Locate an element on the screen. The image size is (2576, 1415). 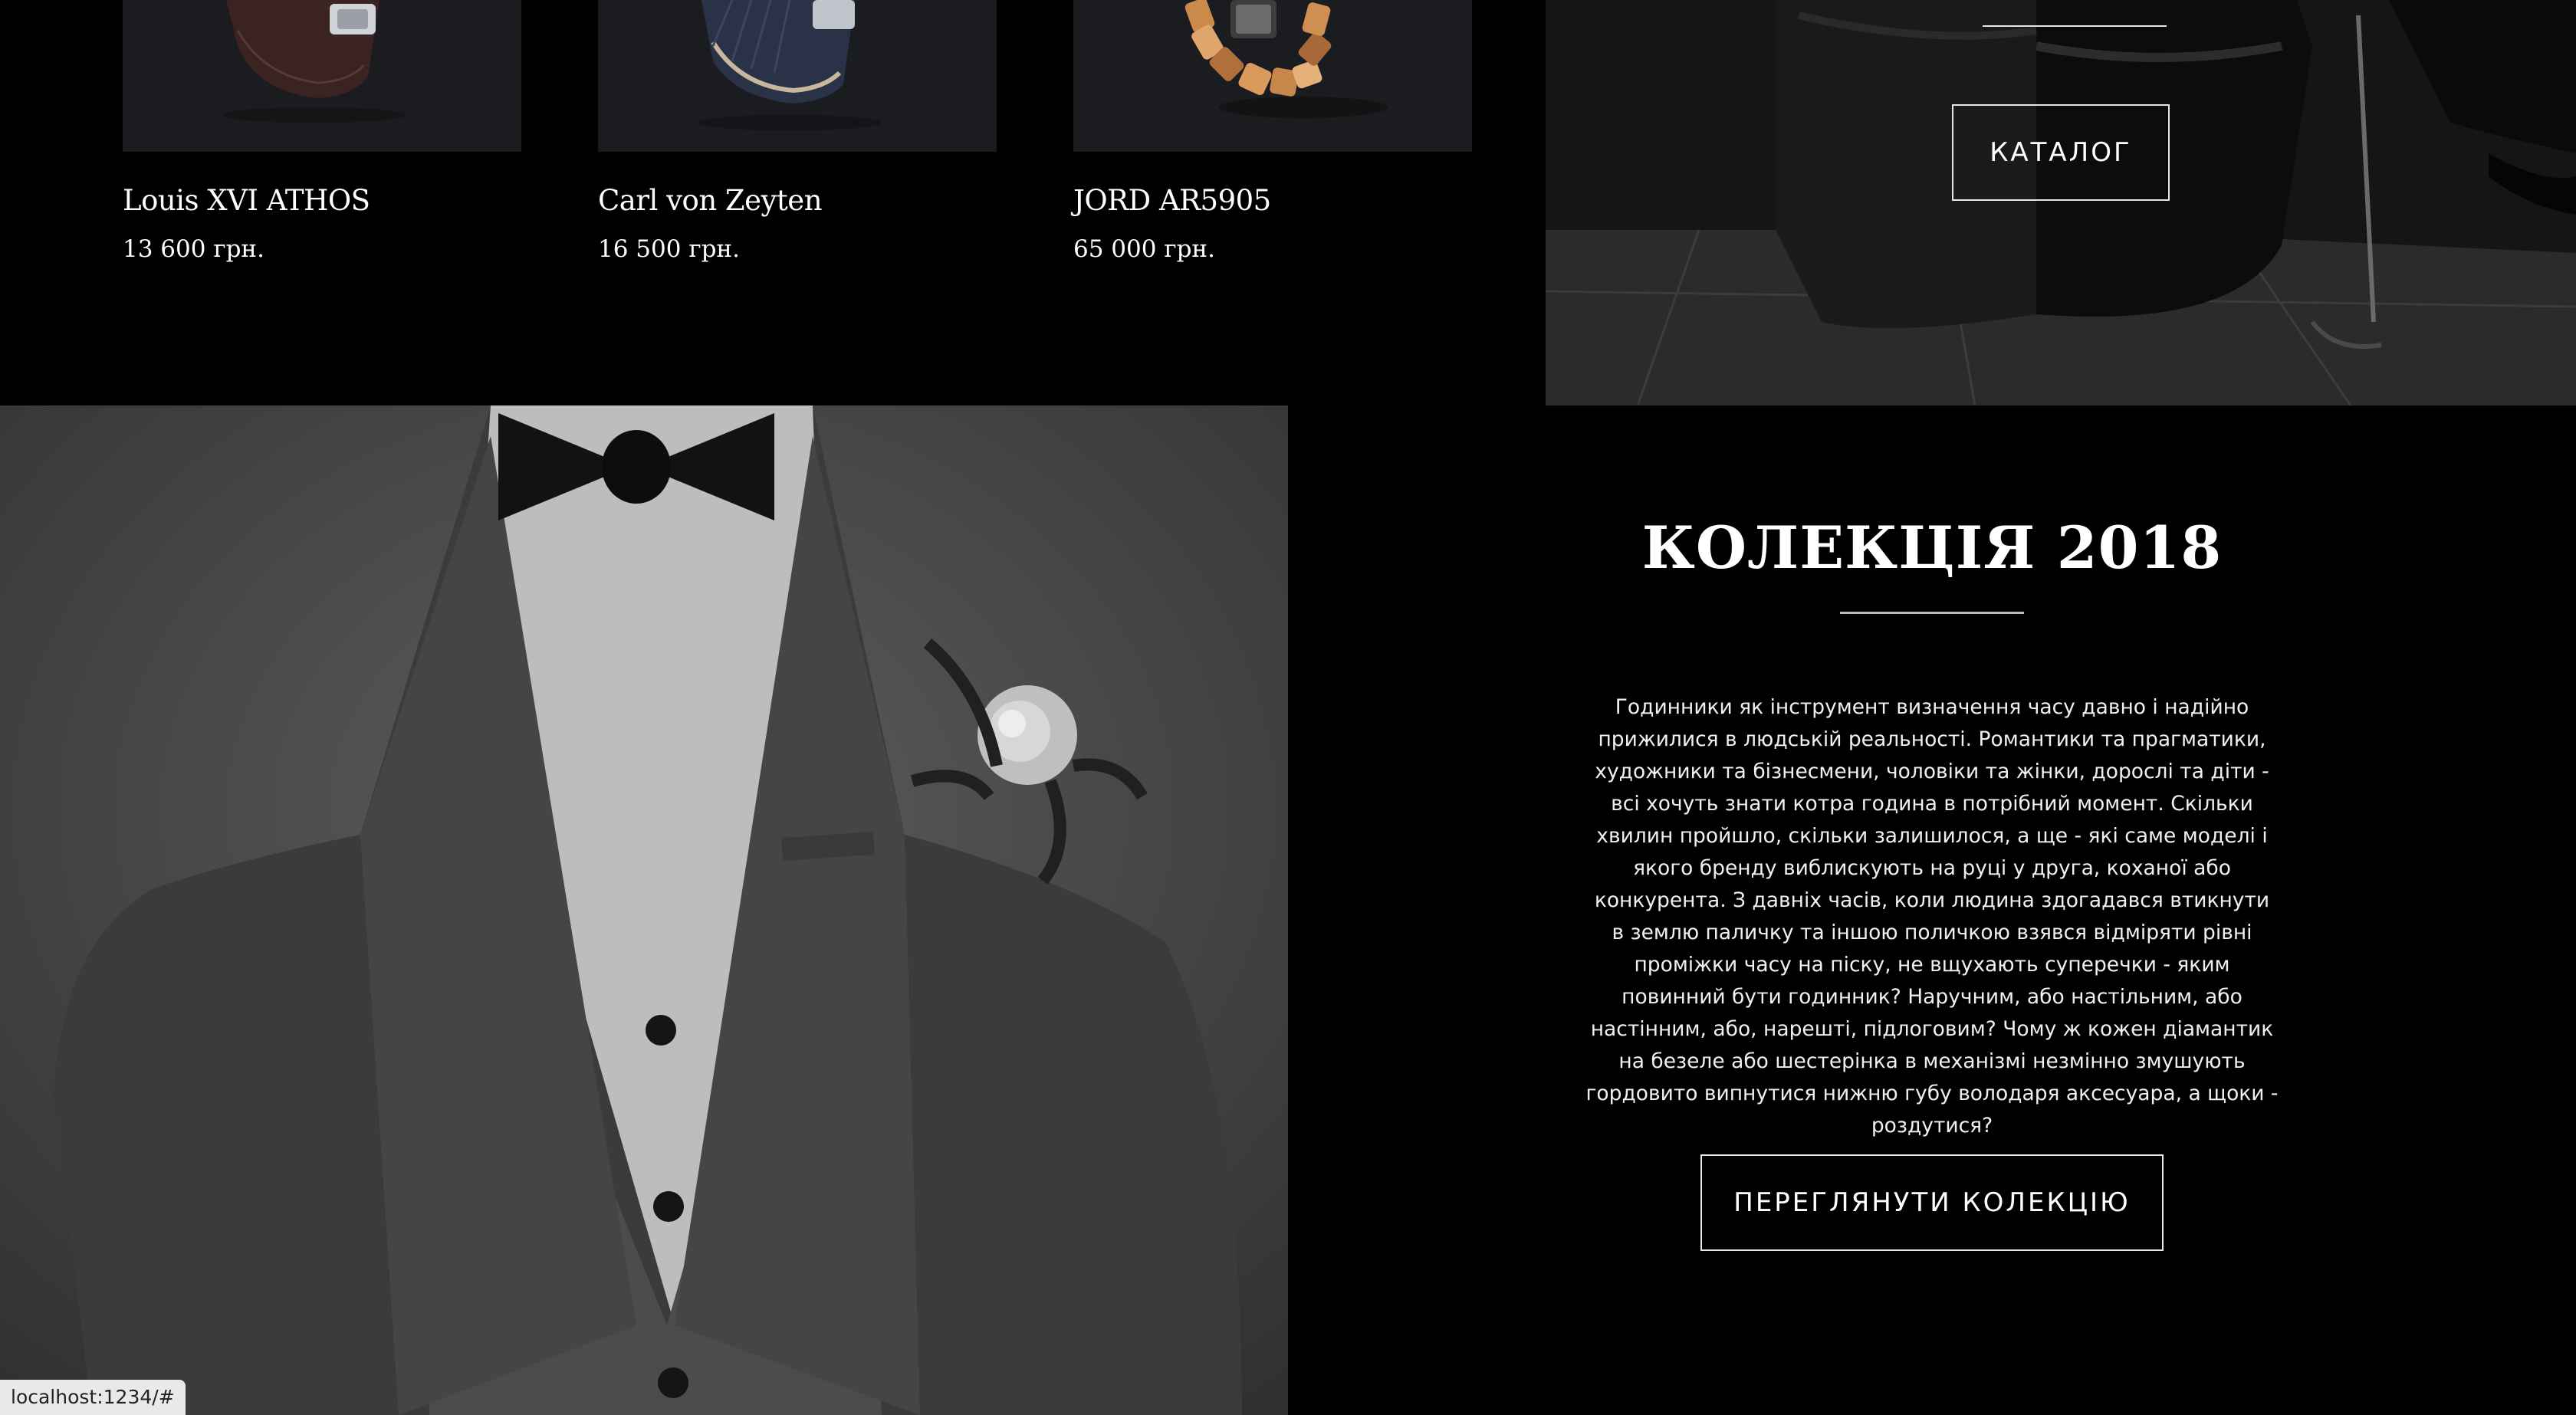
product-card: Carl von Zeyten 16 500 грн. is located at coordinates (797, 131).